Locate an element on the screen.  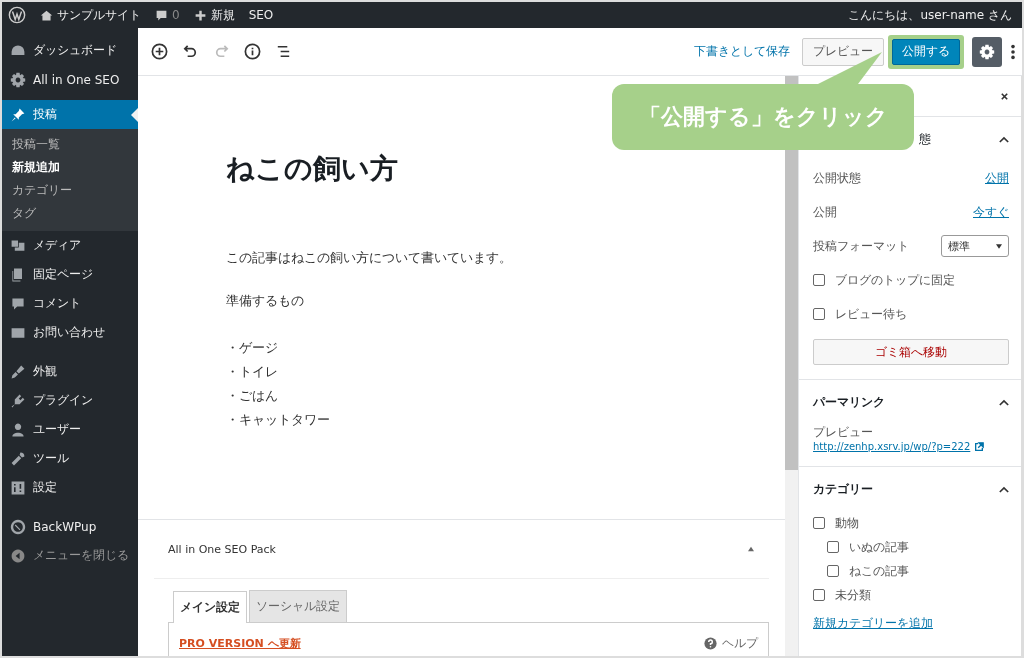
media-icon is located at coordinates (18, 245).